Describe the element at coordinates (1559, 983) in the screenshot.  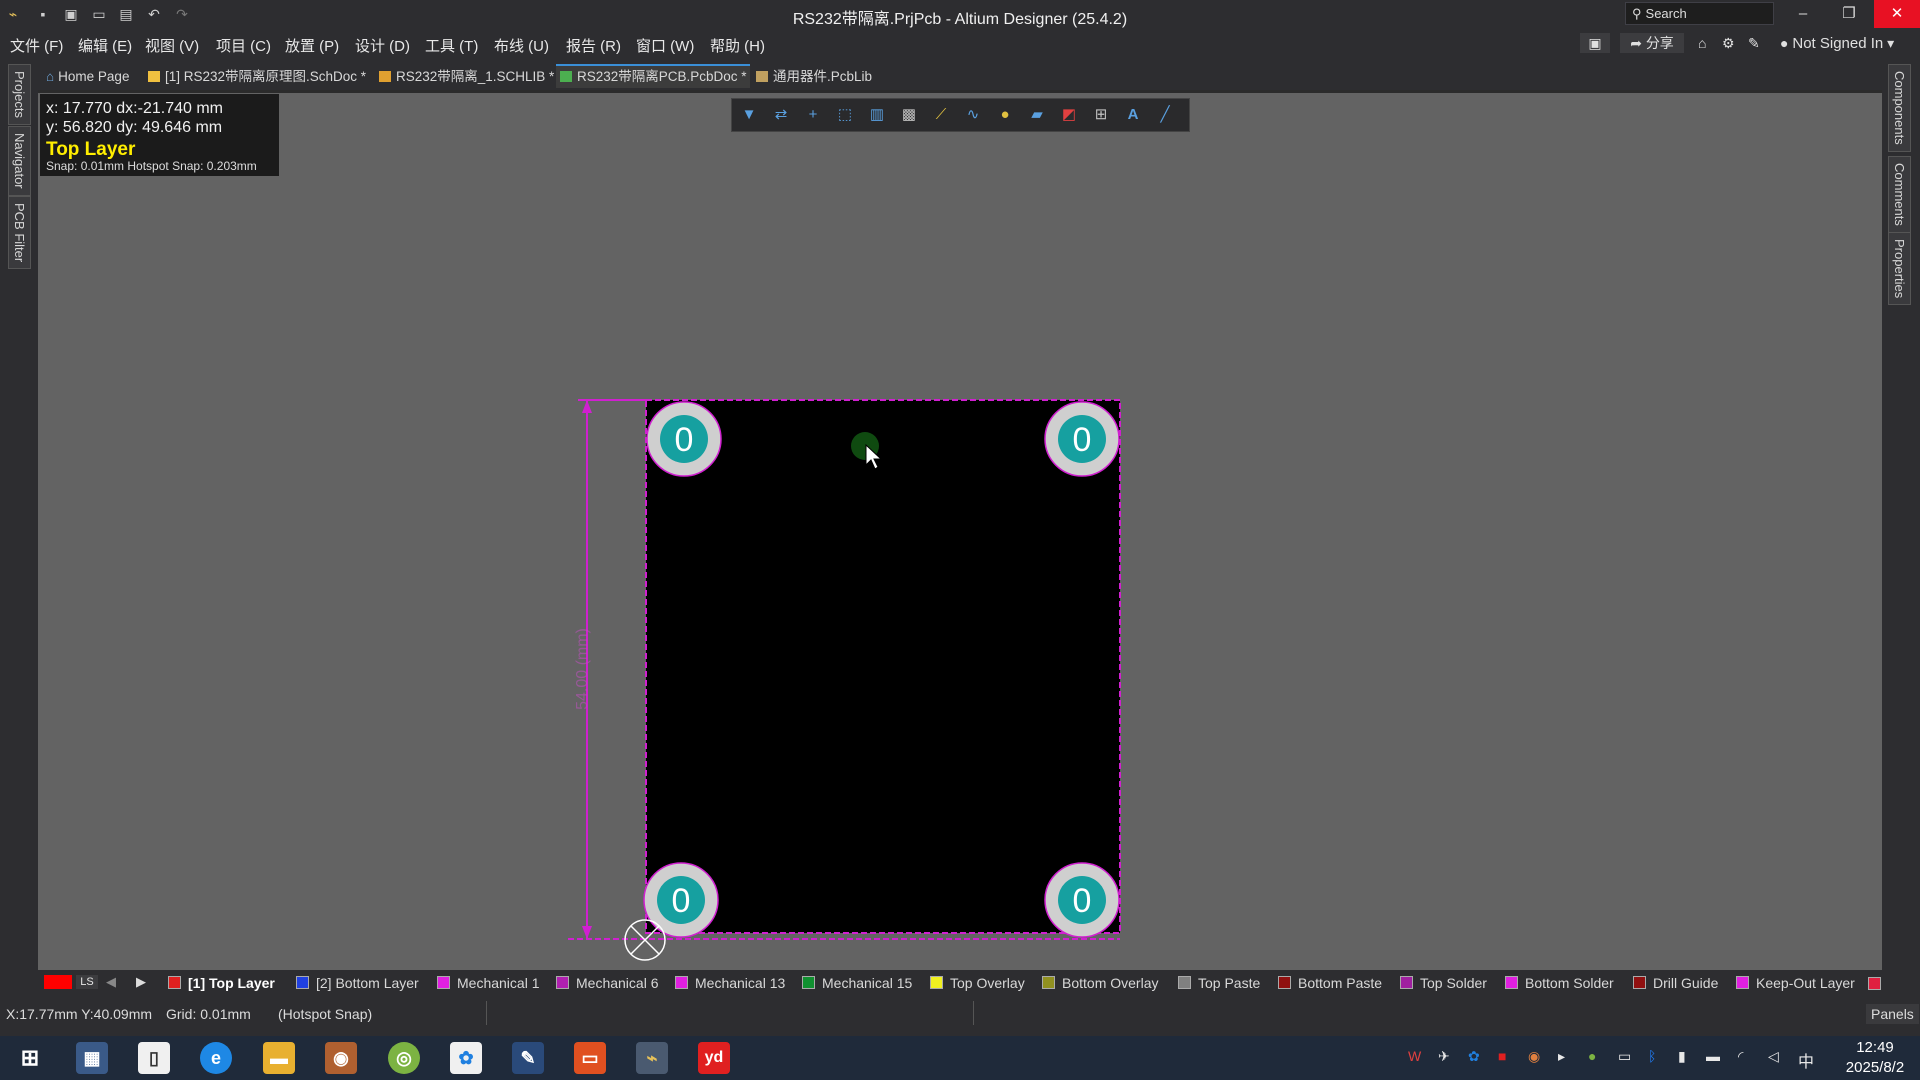
I see `layer-tab-bottom-solder: Bottom Solder` at that location.